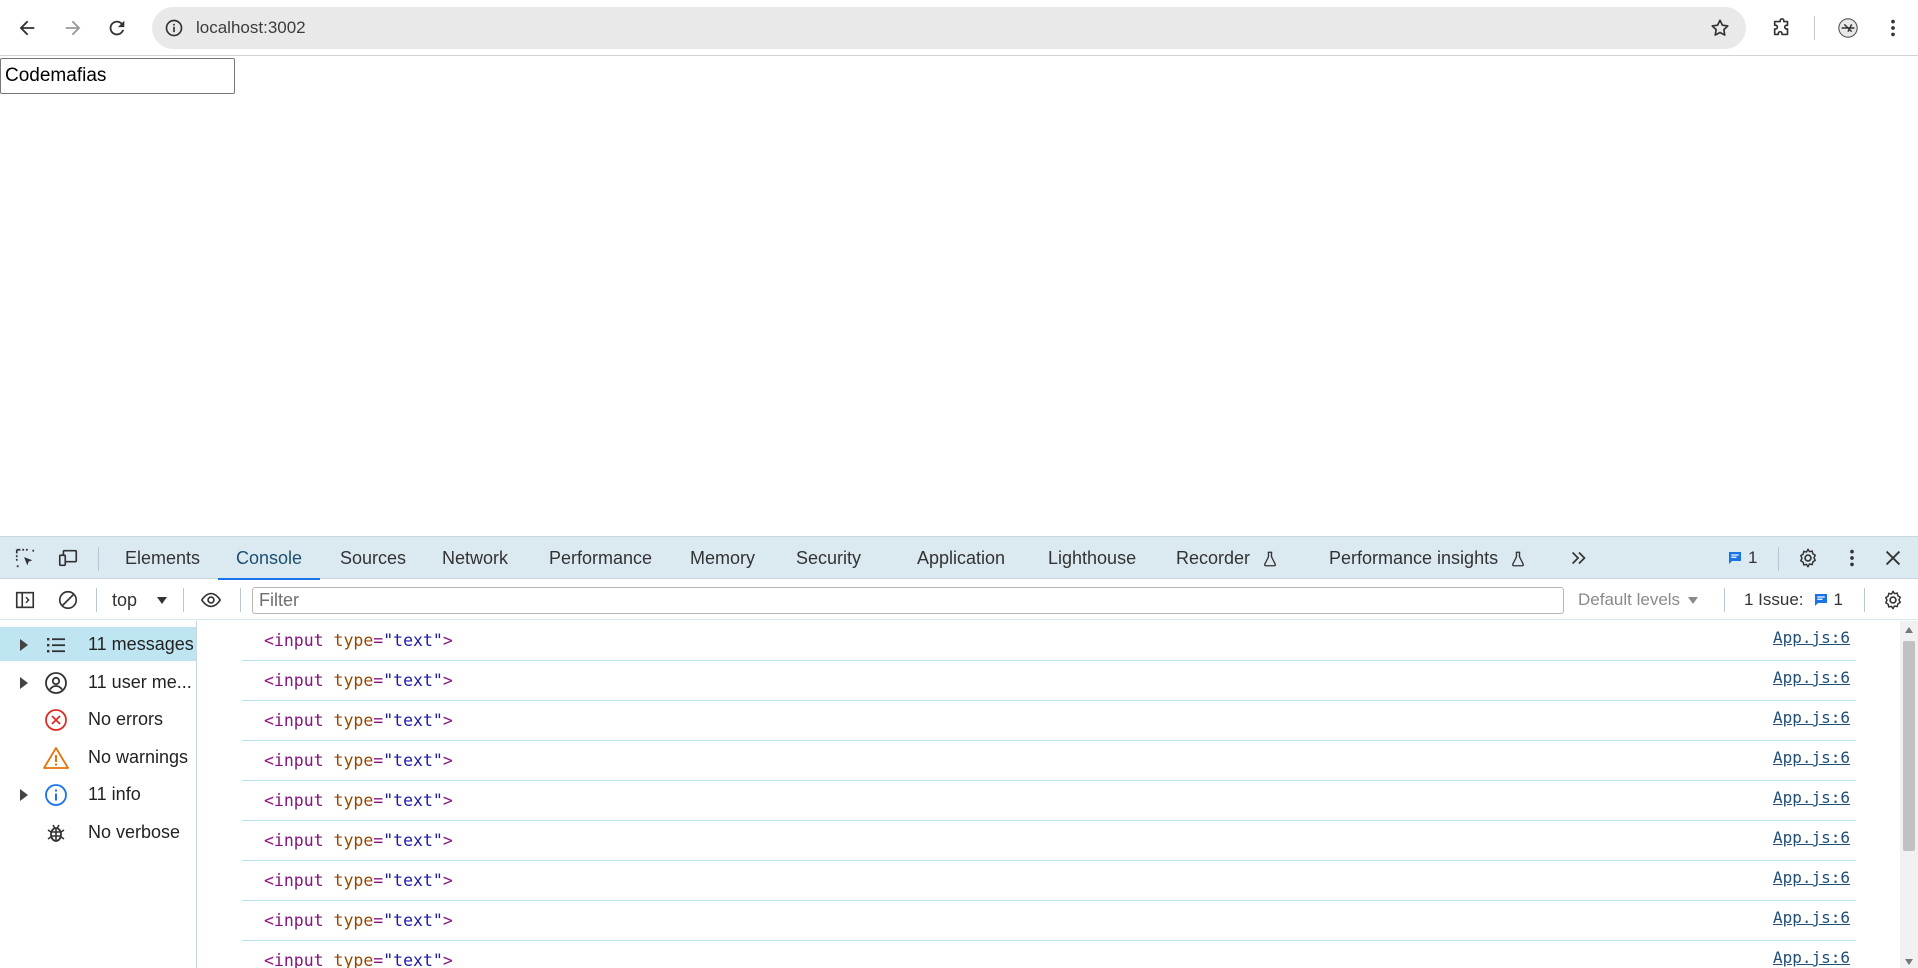 This screenshot has width=1918, height=968. I want to click on more-tabs-chevron-icon, so click(1579, 558).